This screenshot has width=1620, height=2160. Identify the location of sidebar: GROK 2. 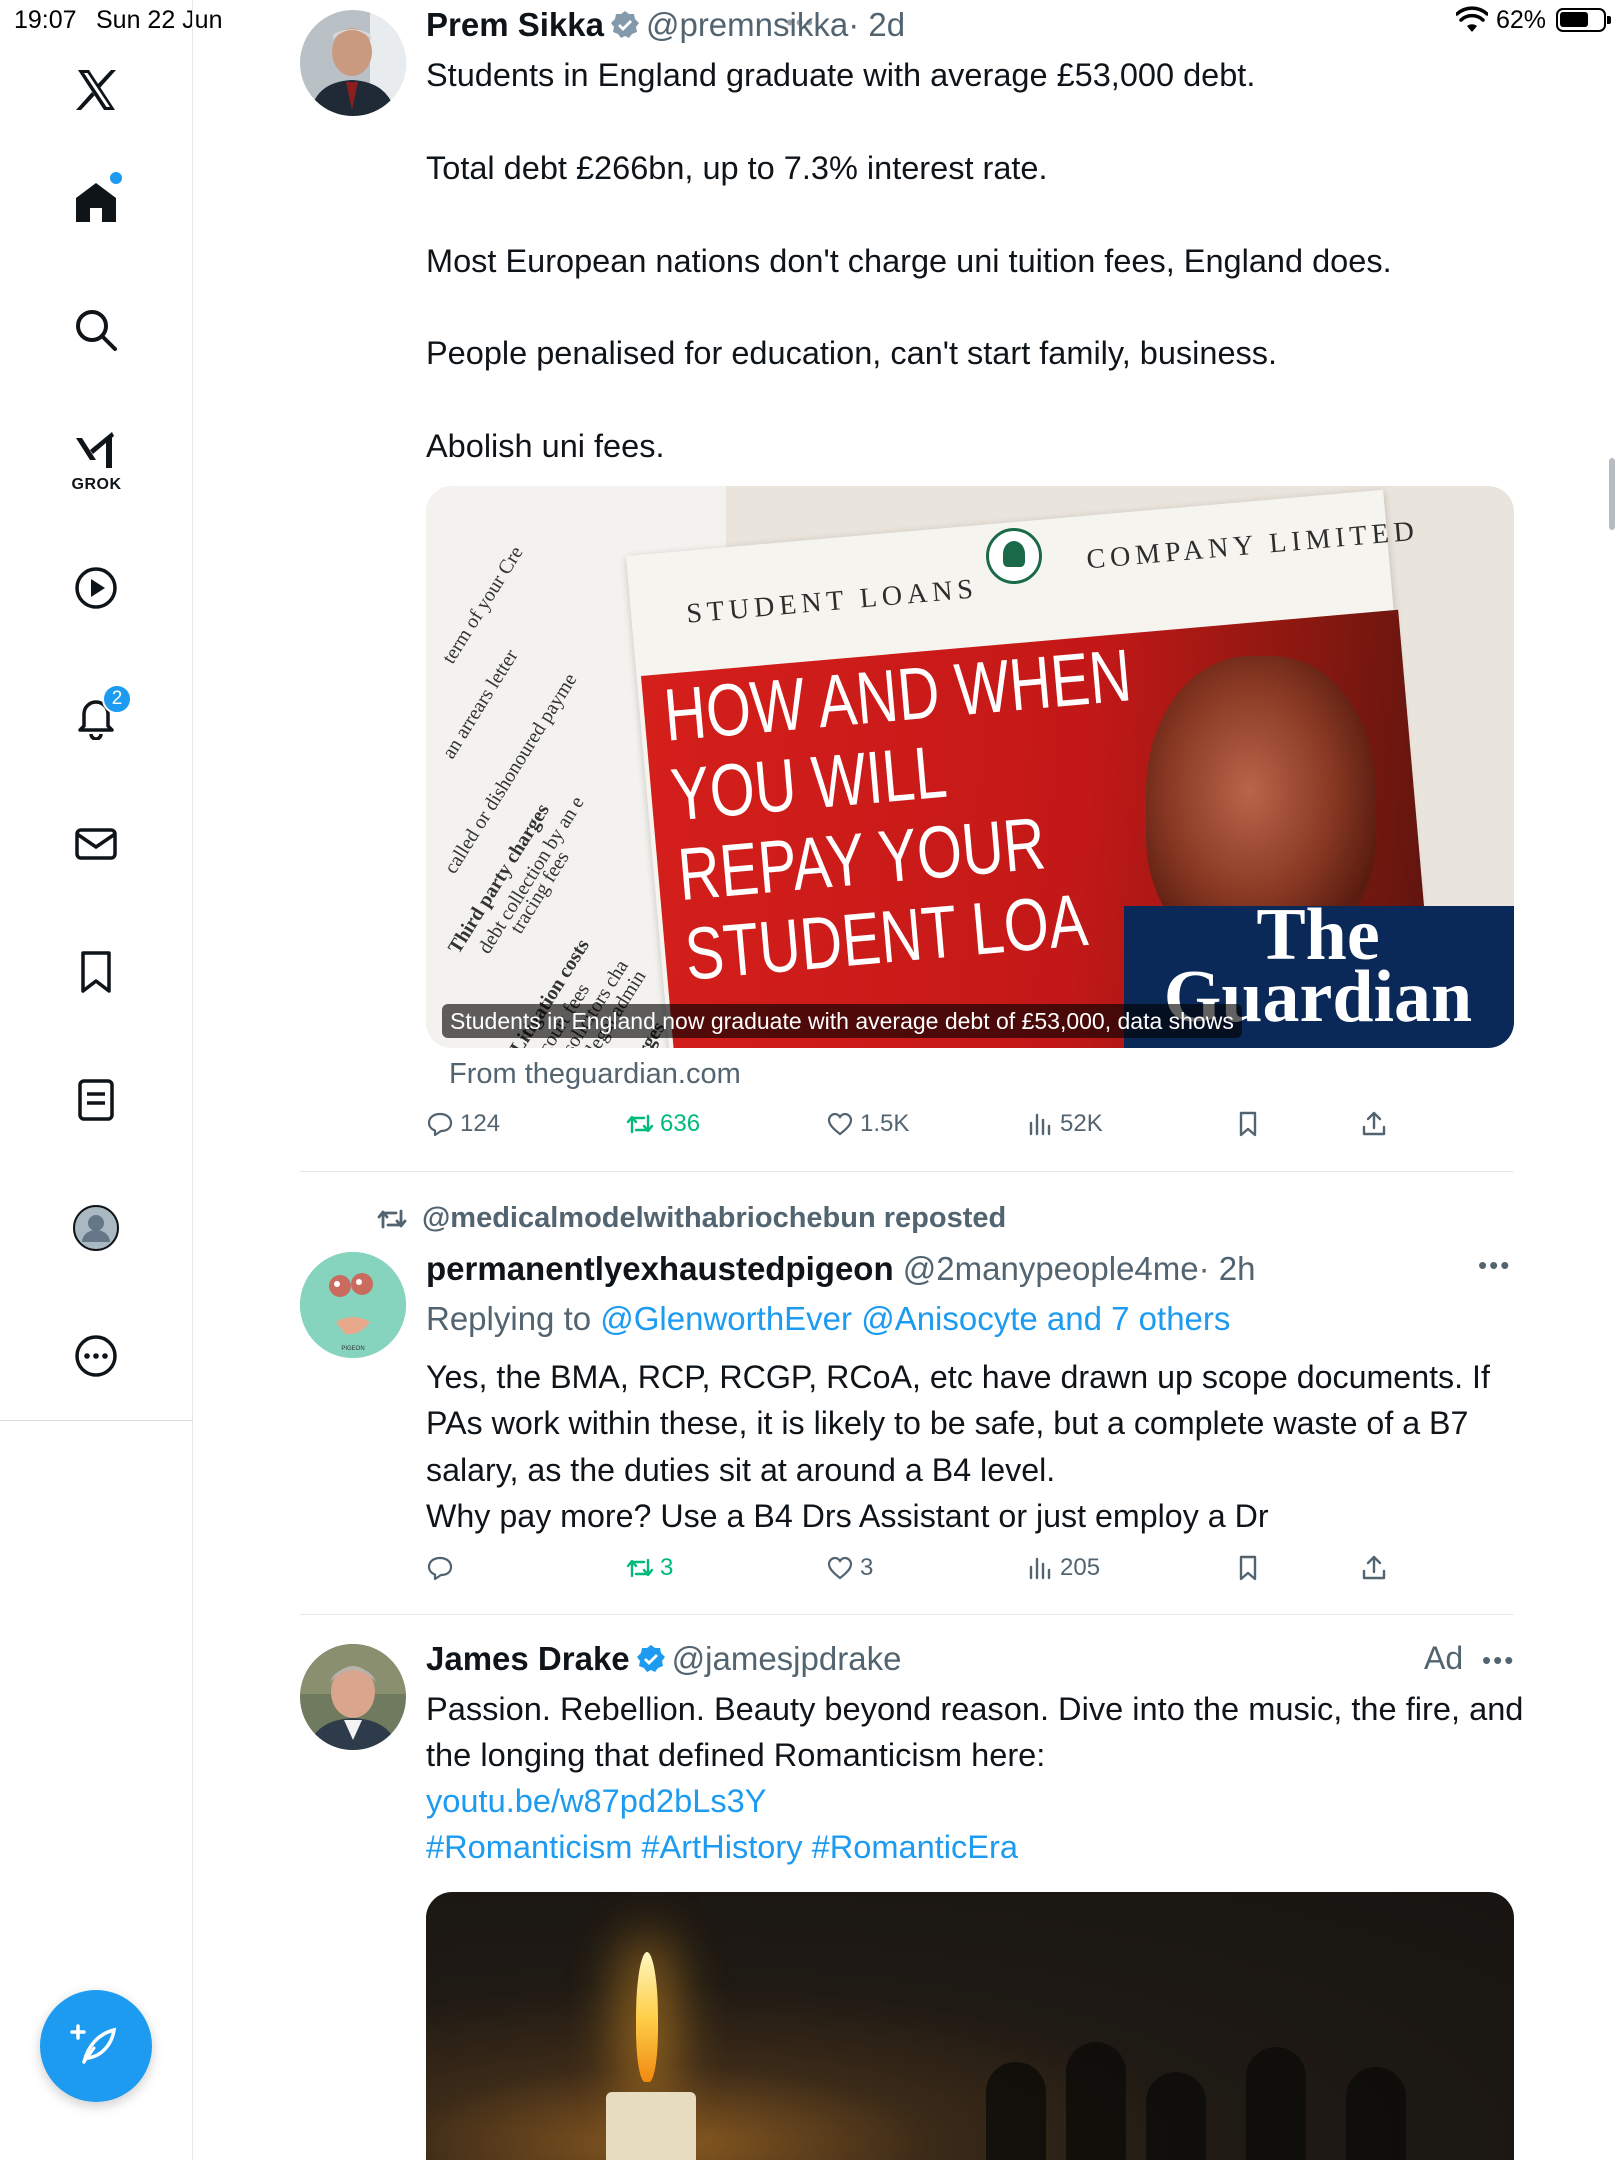
(96, 1080).